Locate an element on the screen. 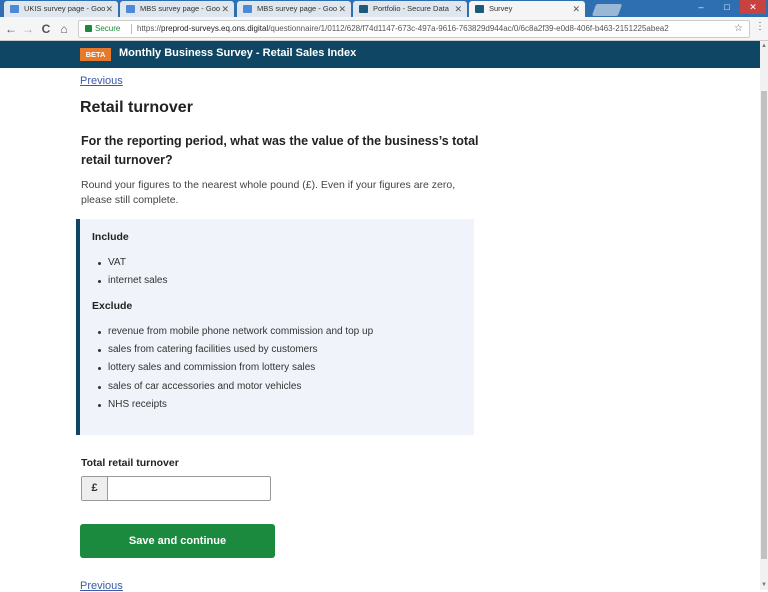 This screenshot has width=768, height=592. currency-prefix: £ is located at coordinates (95, 488).